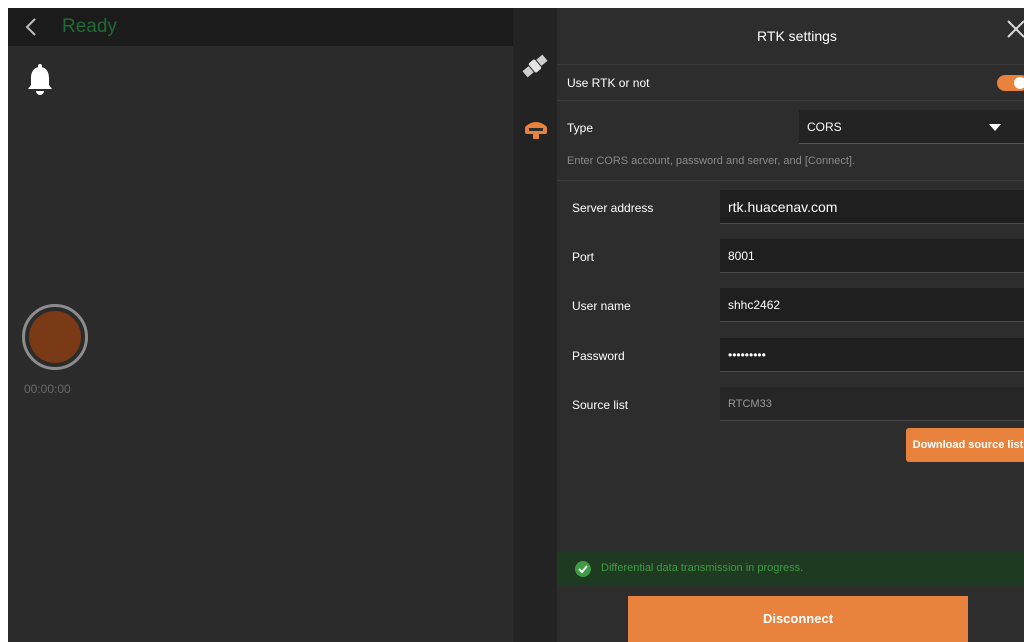  What do you see at coordinates (872, 256) in the screenshot?
I see `port-input: 8001` at bounding box center [872, 256].